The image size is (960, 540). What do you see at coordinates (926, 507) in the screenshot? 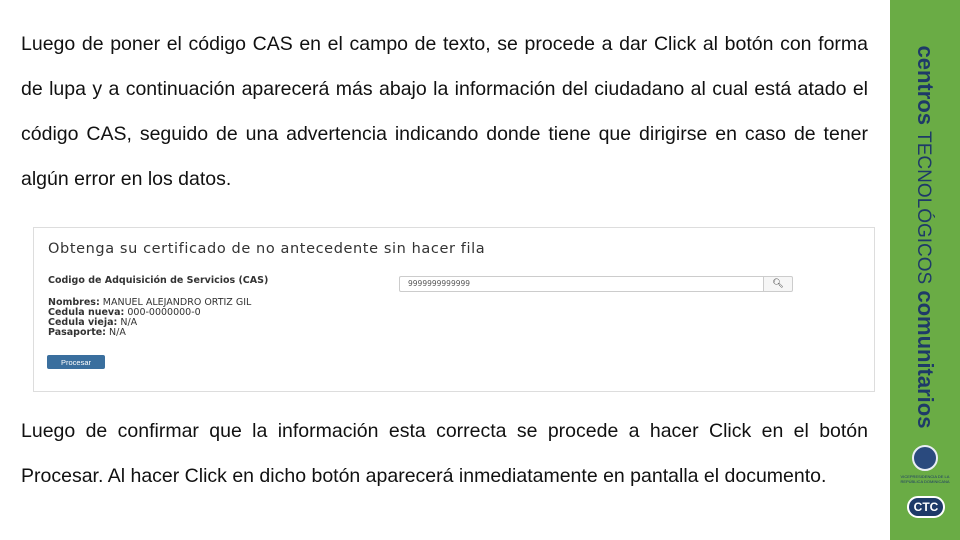
I see `ctc-logo: CTC` at bounding box center [926, 507].